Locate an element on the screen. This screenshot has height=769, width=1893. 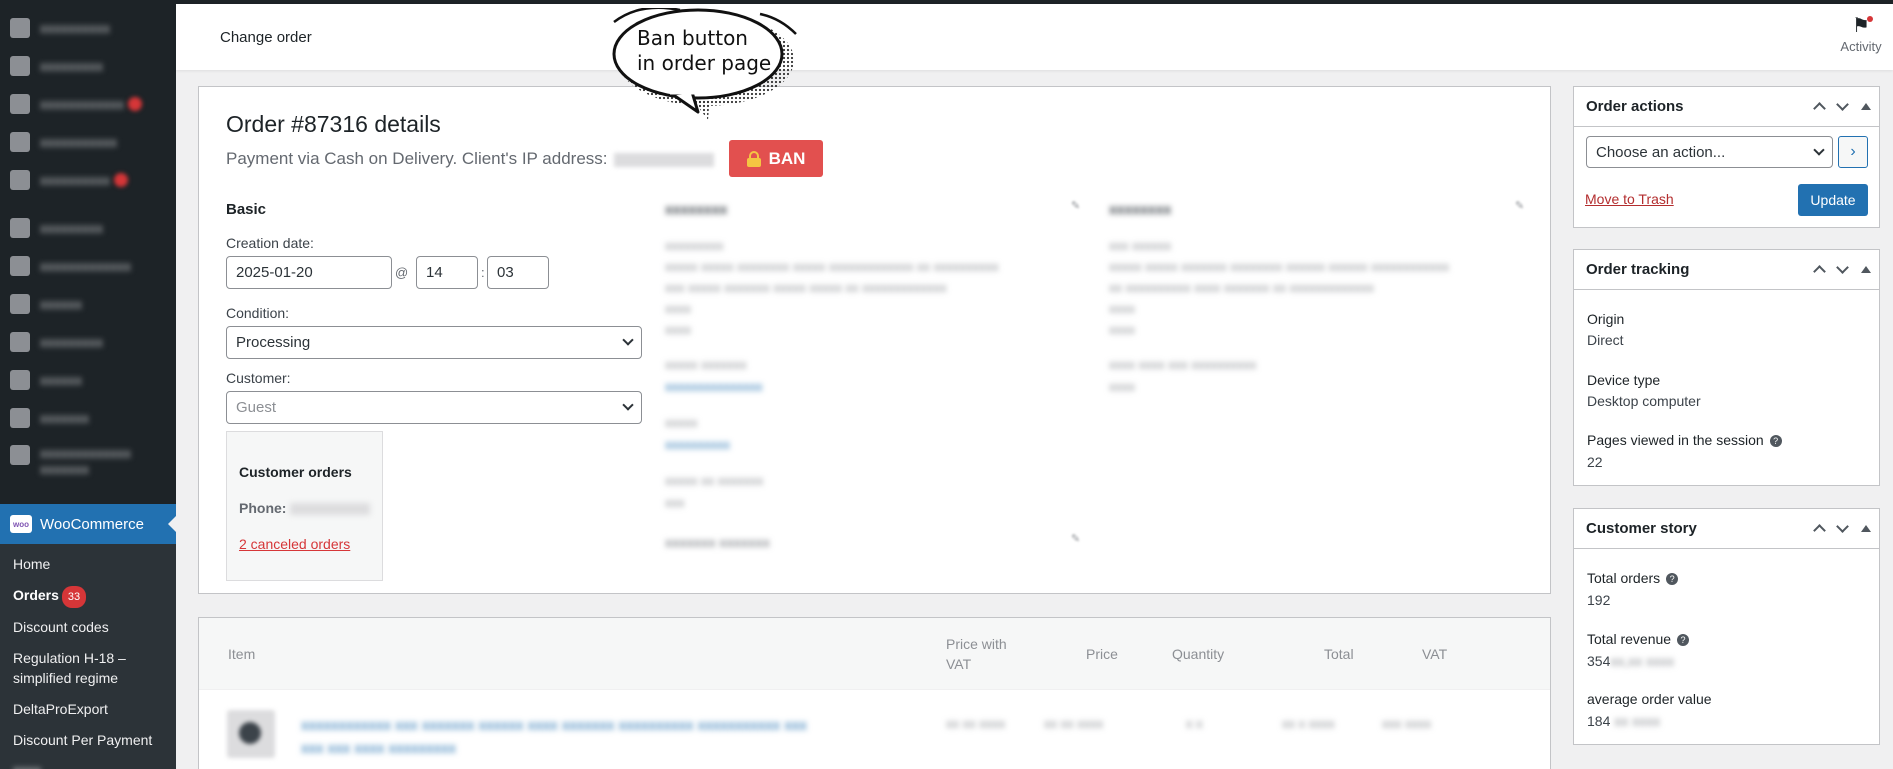
canceled-orders-link: 2 canceled orders is located at coordinates (294, 544).